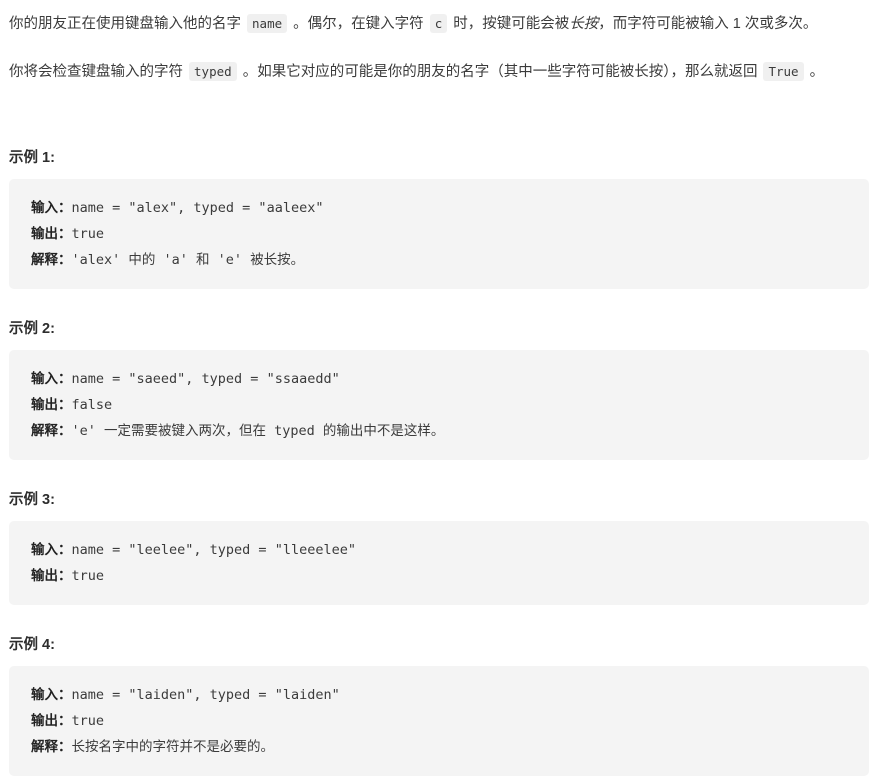 The width and height of the screenshot is (878, 776). What do you see at coordinates (440, 379) in the screenshot?
I see `example-2-input-line: 输入：name = "saeed", typed = "ssaaedd"` at bounding box center [440, 379].